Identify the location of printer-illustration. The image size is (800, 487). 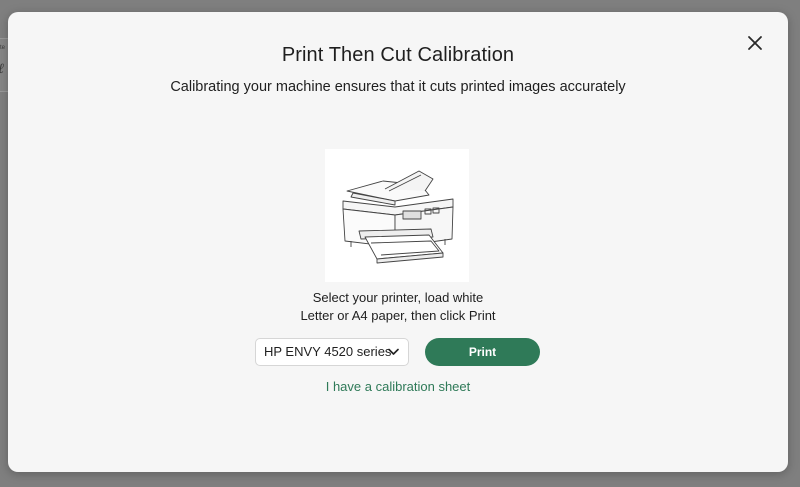
(397, 215).